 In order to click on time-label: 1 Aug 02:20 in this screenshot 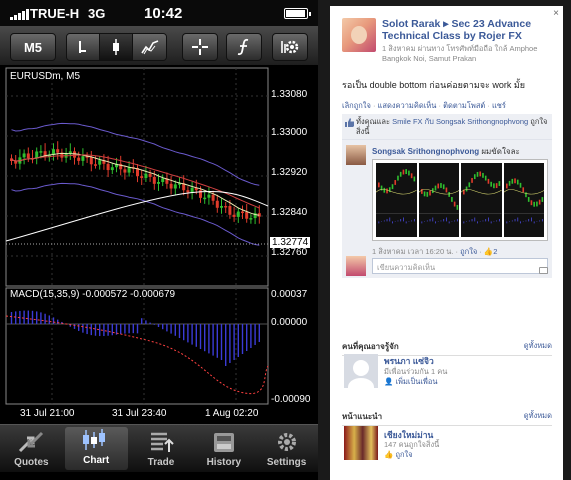, I will do `click(232, 413)`.